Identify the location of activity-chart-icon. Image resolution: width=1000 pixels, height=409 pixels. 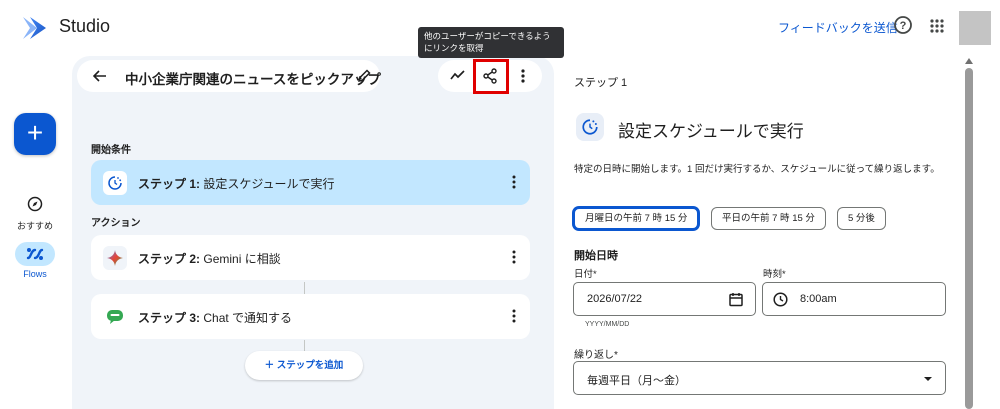
(458, 75).